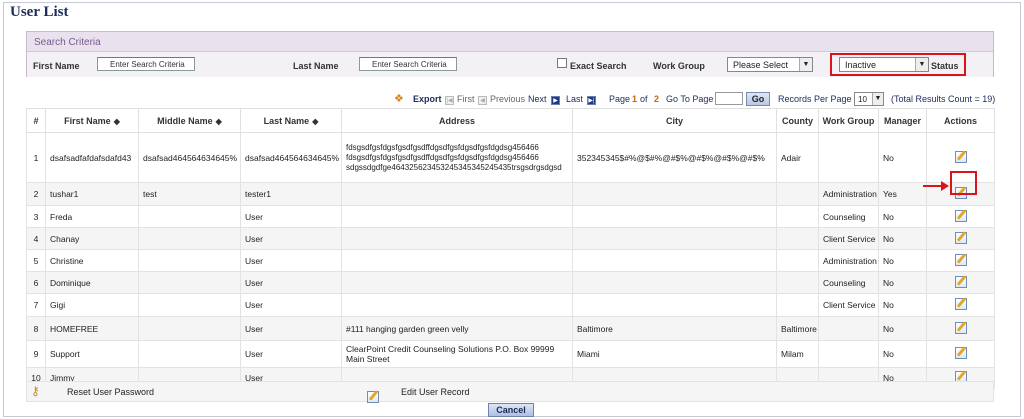 The image size is (1024, 419). What do you see at coordinates (92, 120) in the screenshot?
I see `column-header-first-name: First Name ◆` at bounding box center [92, 120].